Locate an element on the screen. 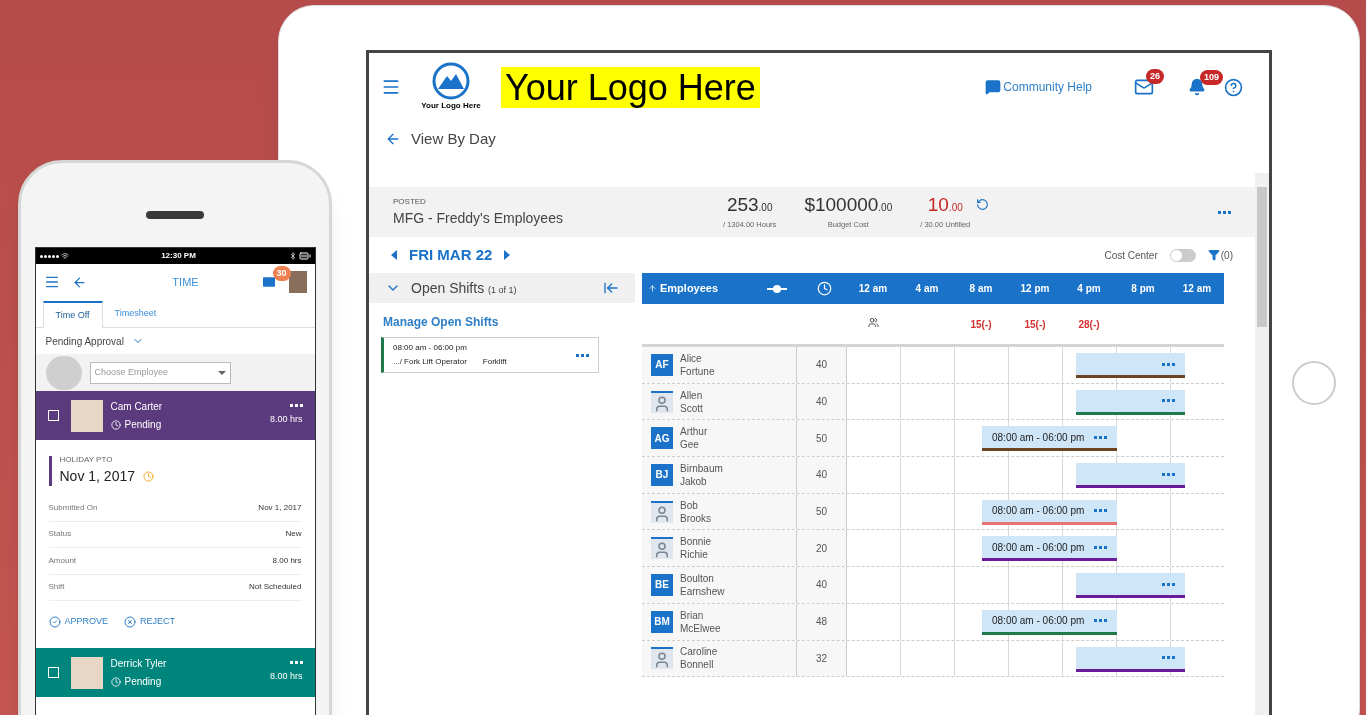 This screenshot has height=715, width=1366. request-card: Cam Carter Pending 8.00 hrs is located at coordinates (175, 415).